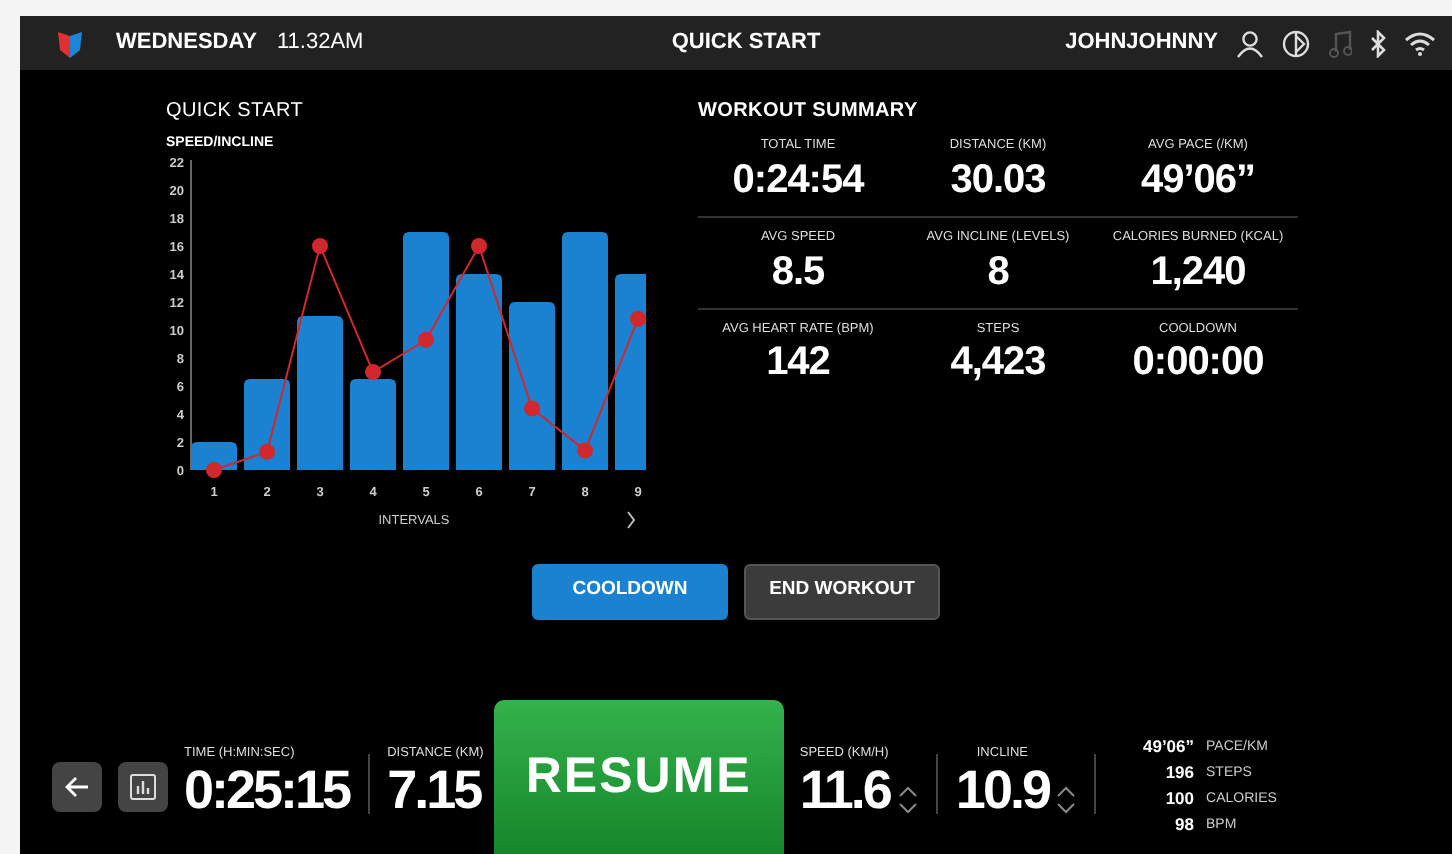  What do you see at coordinates (798, 179) in the screenshot?
I see `stat-value: 0:24:54` at bounding box center [798, 179].